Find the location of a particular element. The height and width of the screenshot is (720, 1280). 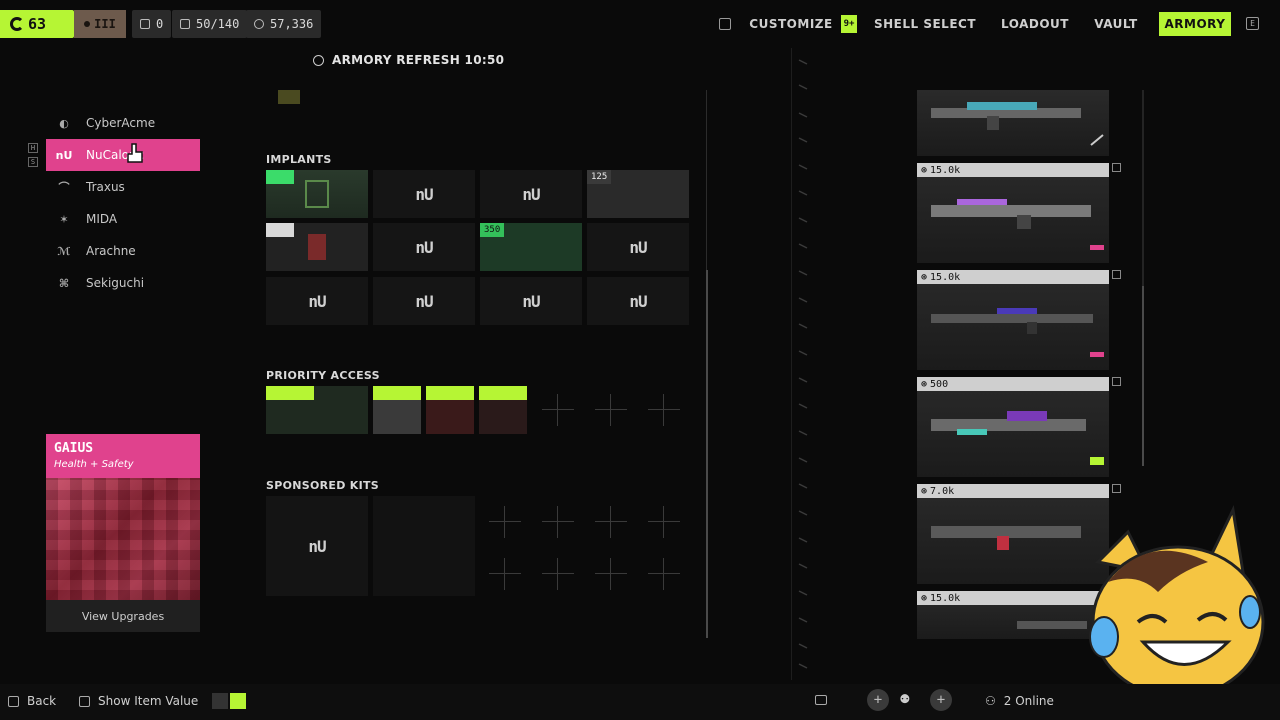

sidebar-item-sekiguchi: ⌘ Sekiguchi is located at coordinates (123, 283).